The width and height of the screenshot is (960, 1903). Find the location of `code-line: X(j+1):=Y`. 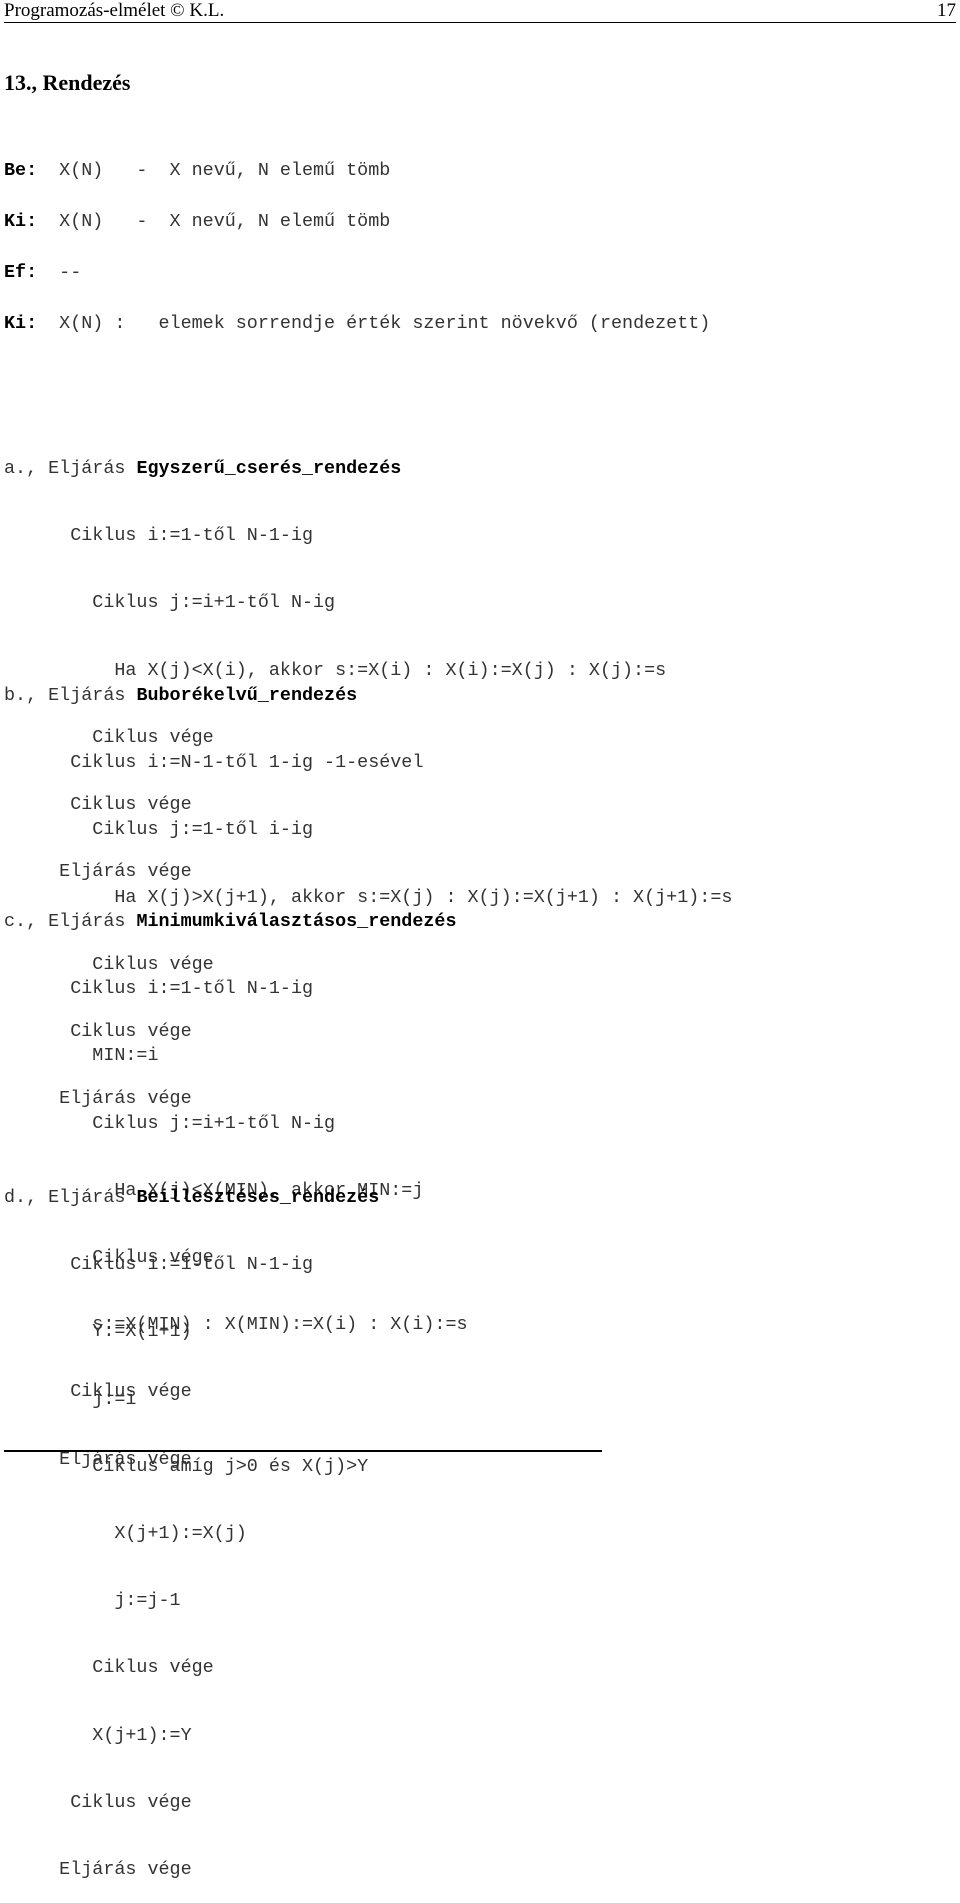

code-line: X(j+1):=Y is located at coordinates (98, 1735).